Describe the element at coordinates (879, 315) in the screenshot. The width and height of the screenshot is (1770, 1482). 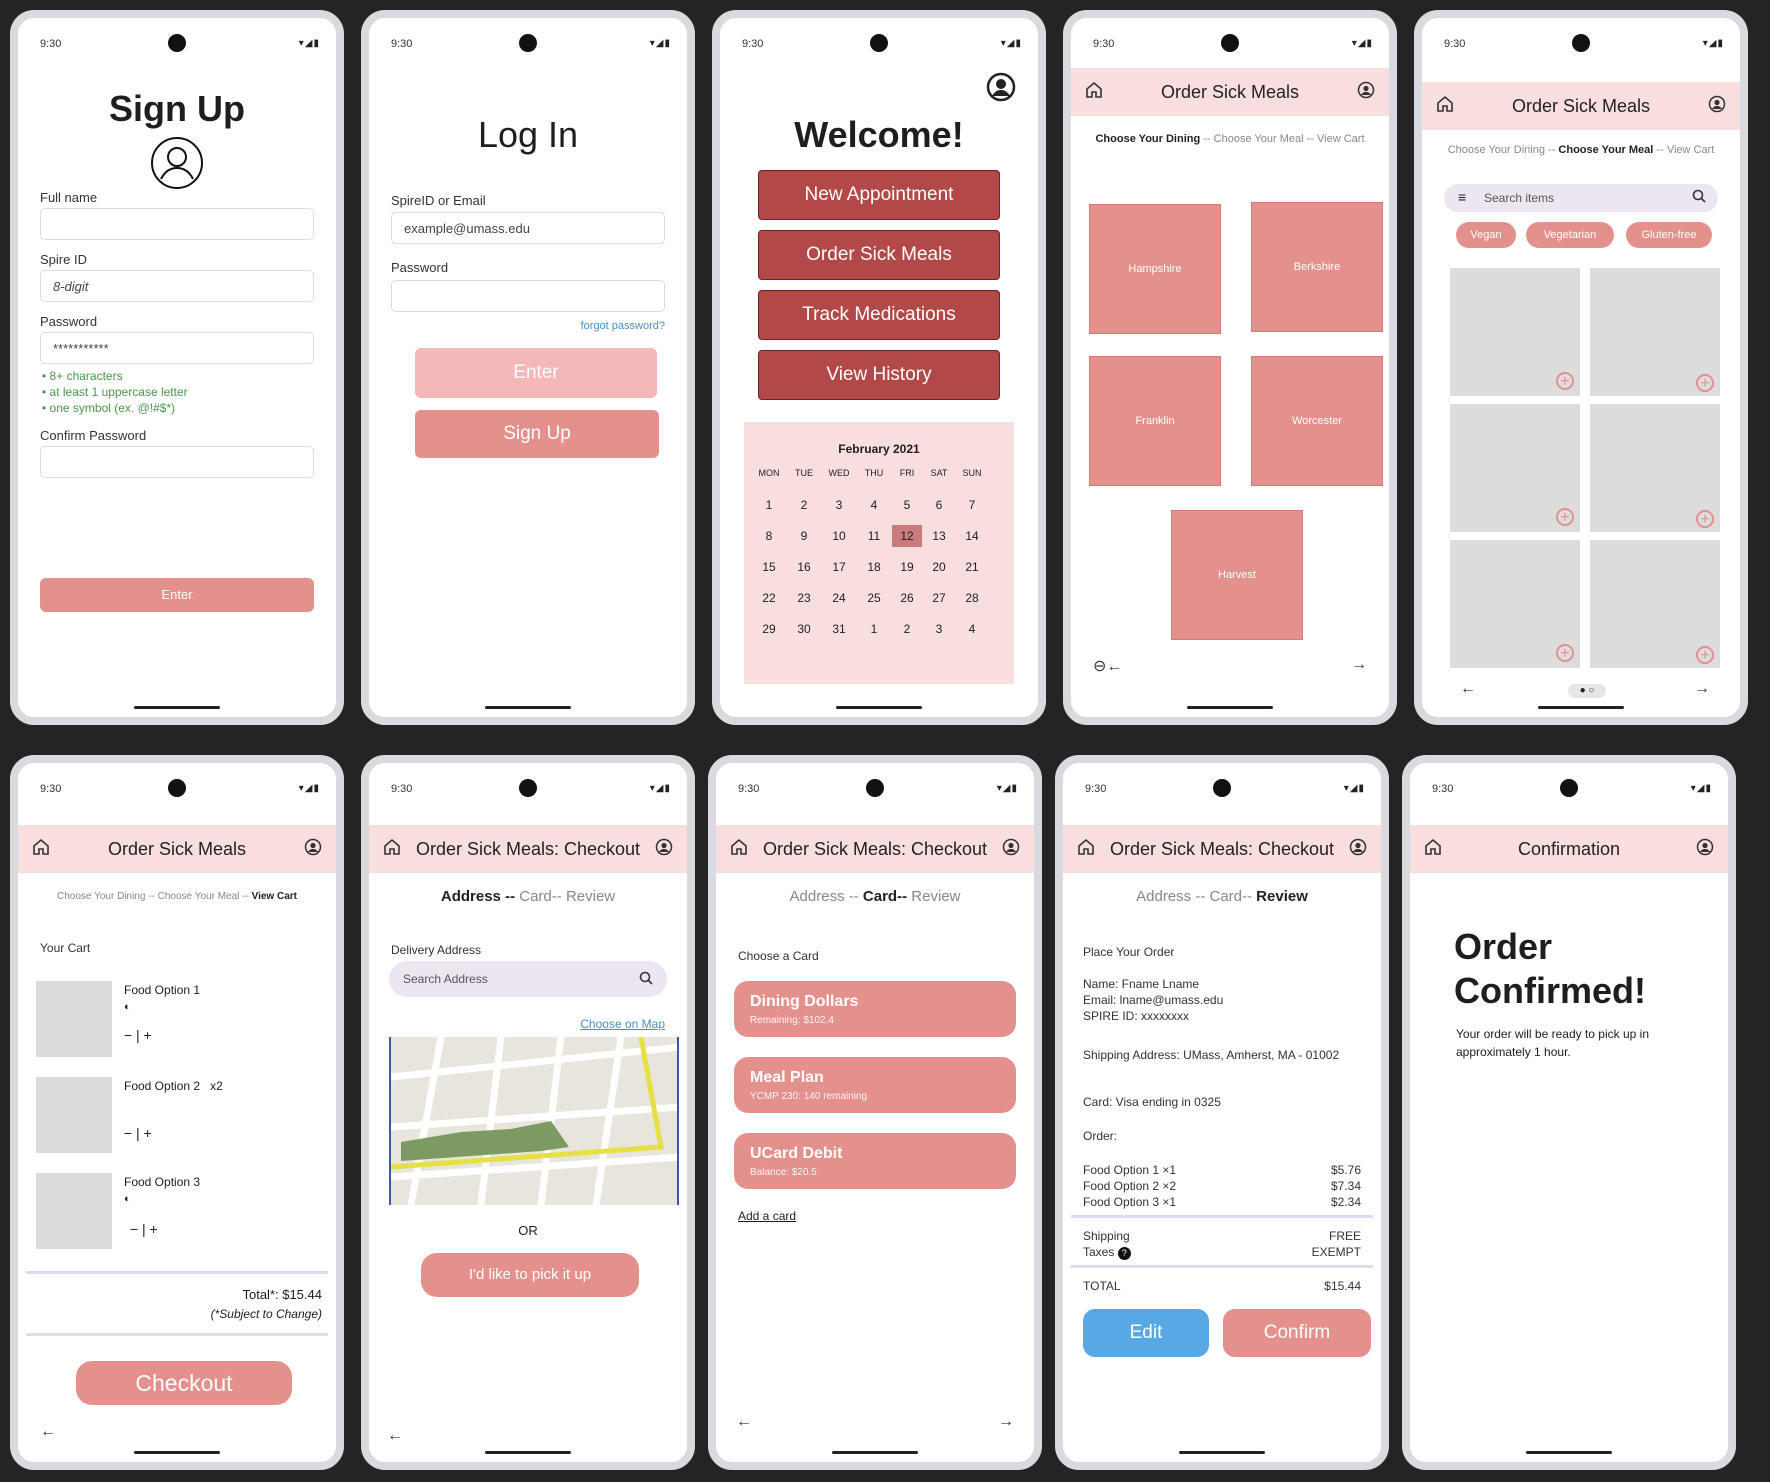
I see `track-medications-button: Track Medications` at that location.